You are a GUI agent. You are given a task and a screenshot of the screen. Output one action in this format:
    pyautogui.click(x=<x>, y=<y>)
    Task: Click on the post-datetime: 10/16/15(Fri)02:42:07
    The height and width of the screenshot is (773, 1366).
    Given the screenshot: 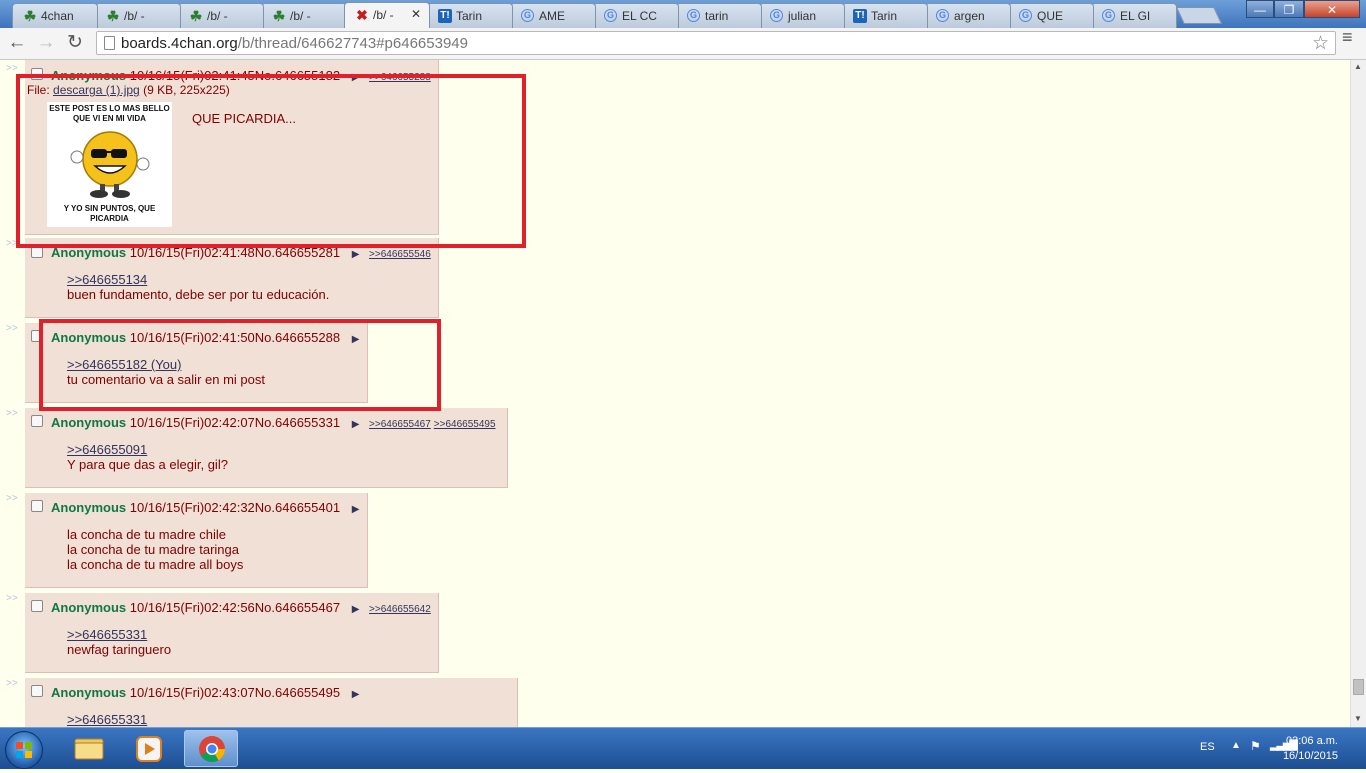 What is the action you would take?
    pyautogui.click(x=192, y=422)
    